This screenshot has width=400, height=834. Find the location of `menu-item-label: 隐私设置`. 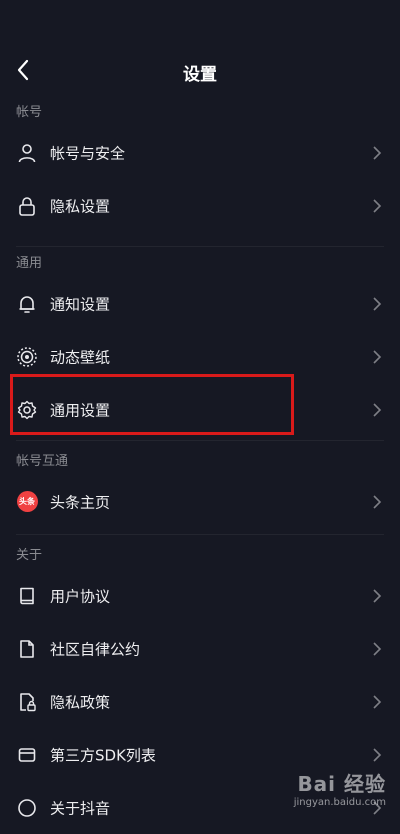

menu-item-label: 隐私设置 is located at coordinates (80, 206).